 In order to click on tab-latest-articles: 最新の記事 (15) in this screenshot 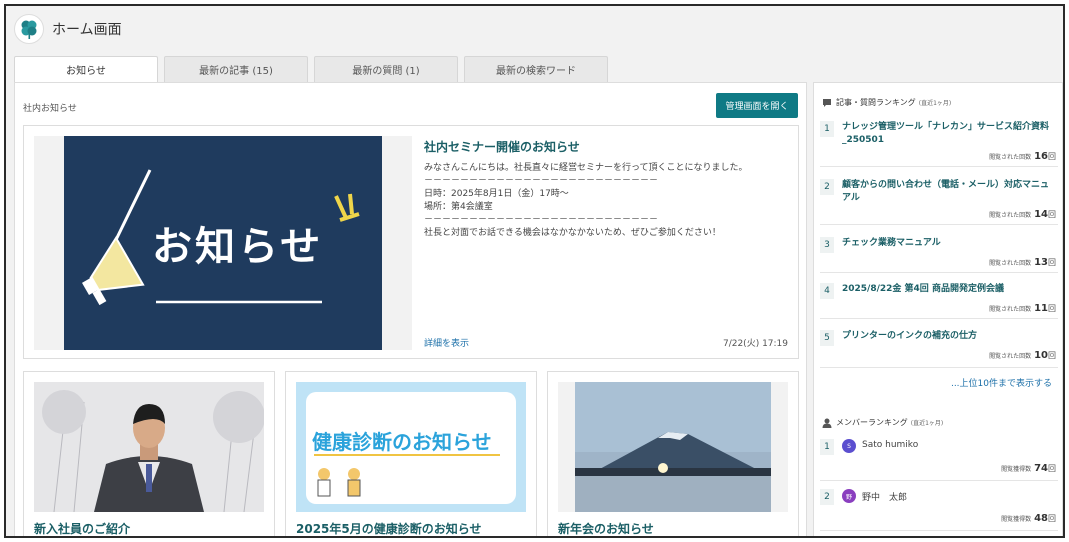, I will do `click(236, 69)`.